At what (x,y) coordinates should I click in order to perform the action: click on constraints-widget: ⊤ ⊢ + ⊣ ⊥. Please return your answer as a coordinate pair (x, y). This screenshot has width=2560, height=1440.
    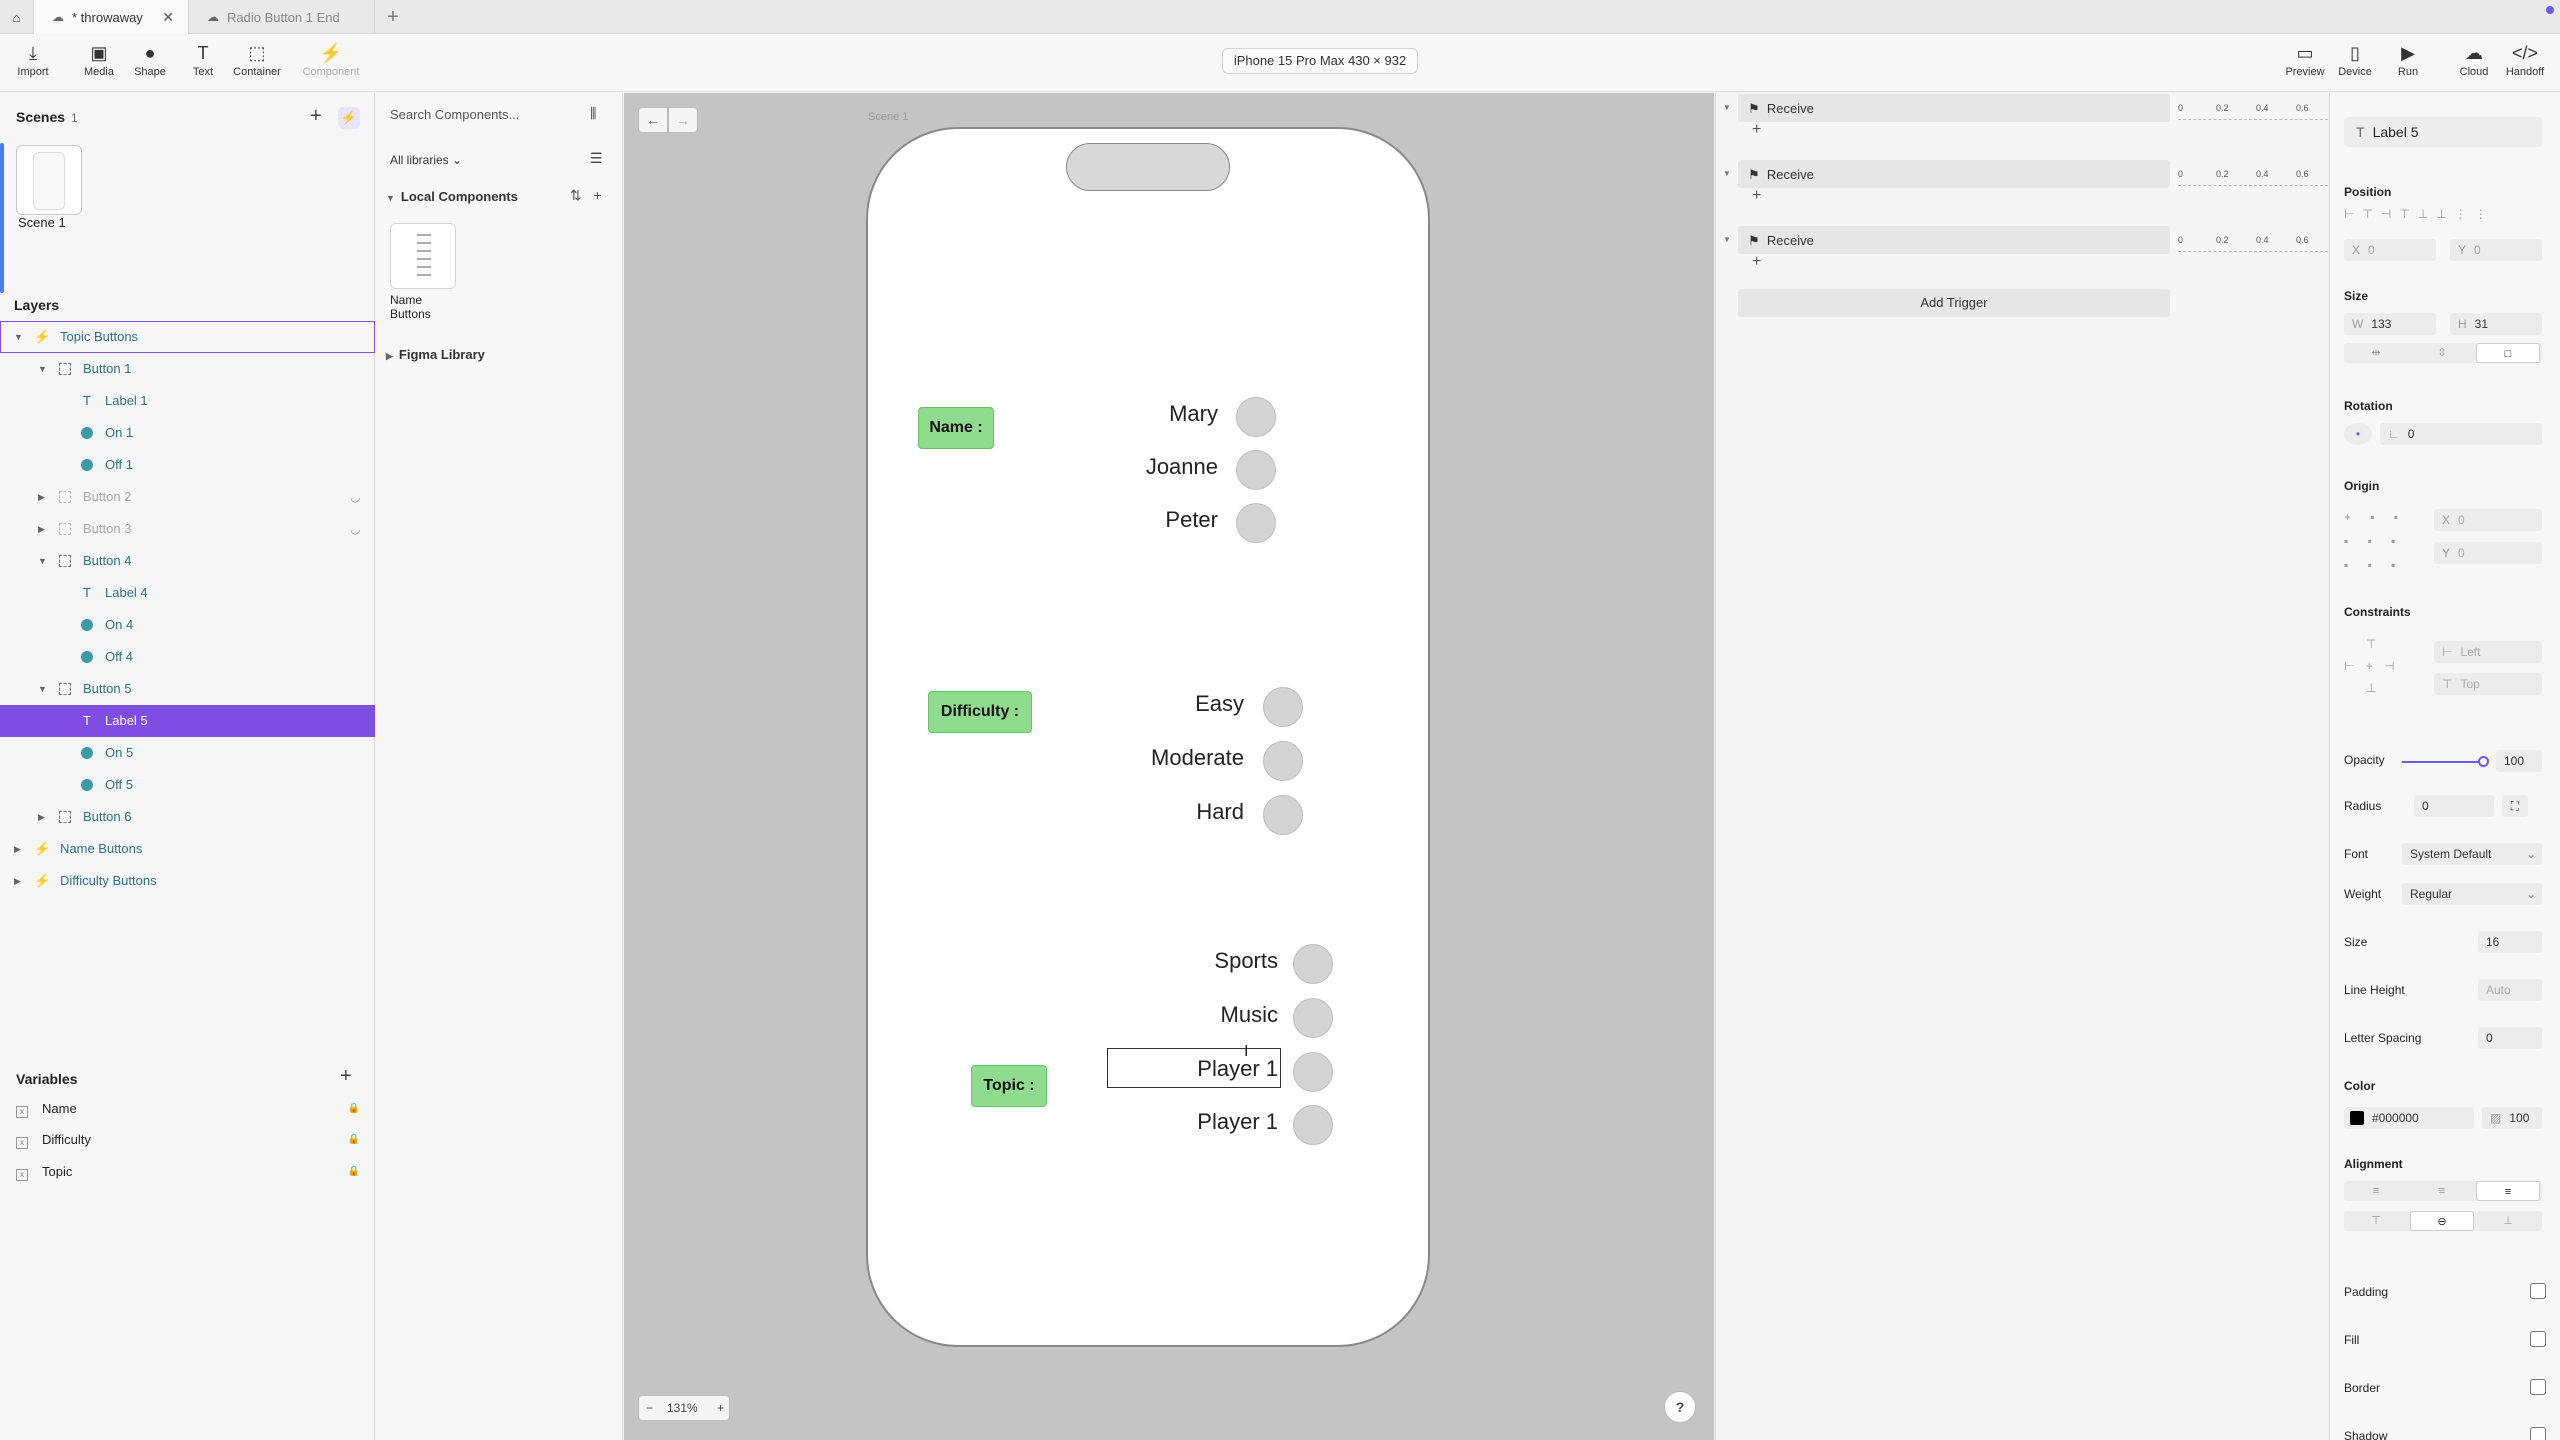
    Looking at the image, I should click on (2371, 666).